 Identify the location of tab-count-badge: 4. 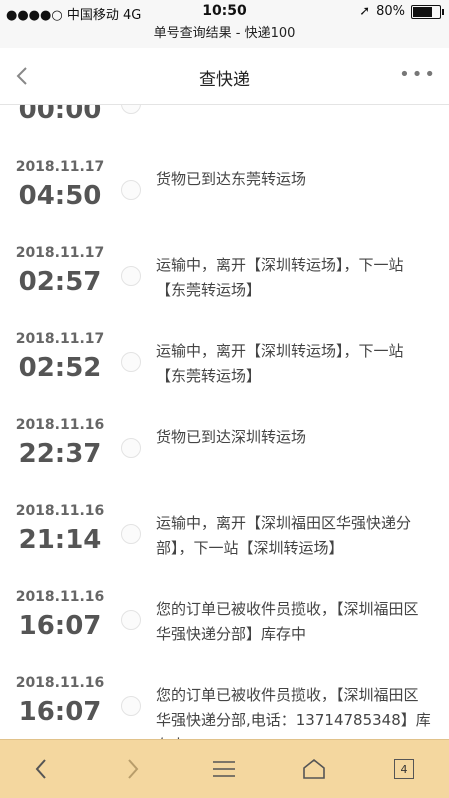
(404, 769).